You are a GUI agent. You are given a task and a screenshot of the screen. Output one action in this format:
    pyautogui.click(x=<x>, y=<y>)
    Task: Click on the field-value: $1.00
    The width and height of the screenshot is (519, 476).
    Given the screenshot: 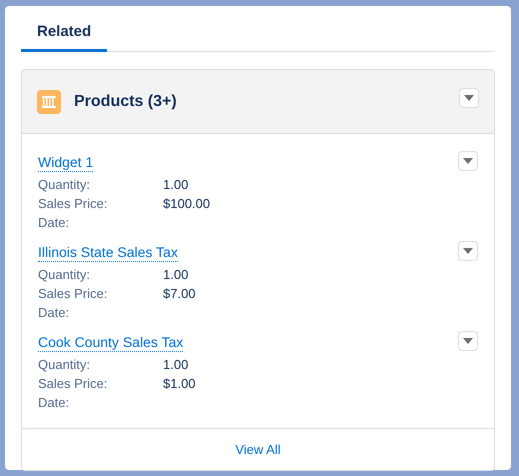 What is the action you would take?
    pyautogui.click(x=179, y=384)
    